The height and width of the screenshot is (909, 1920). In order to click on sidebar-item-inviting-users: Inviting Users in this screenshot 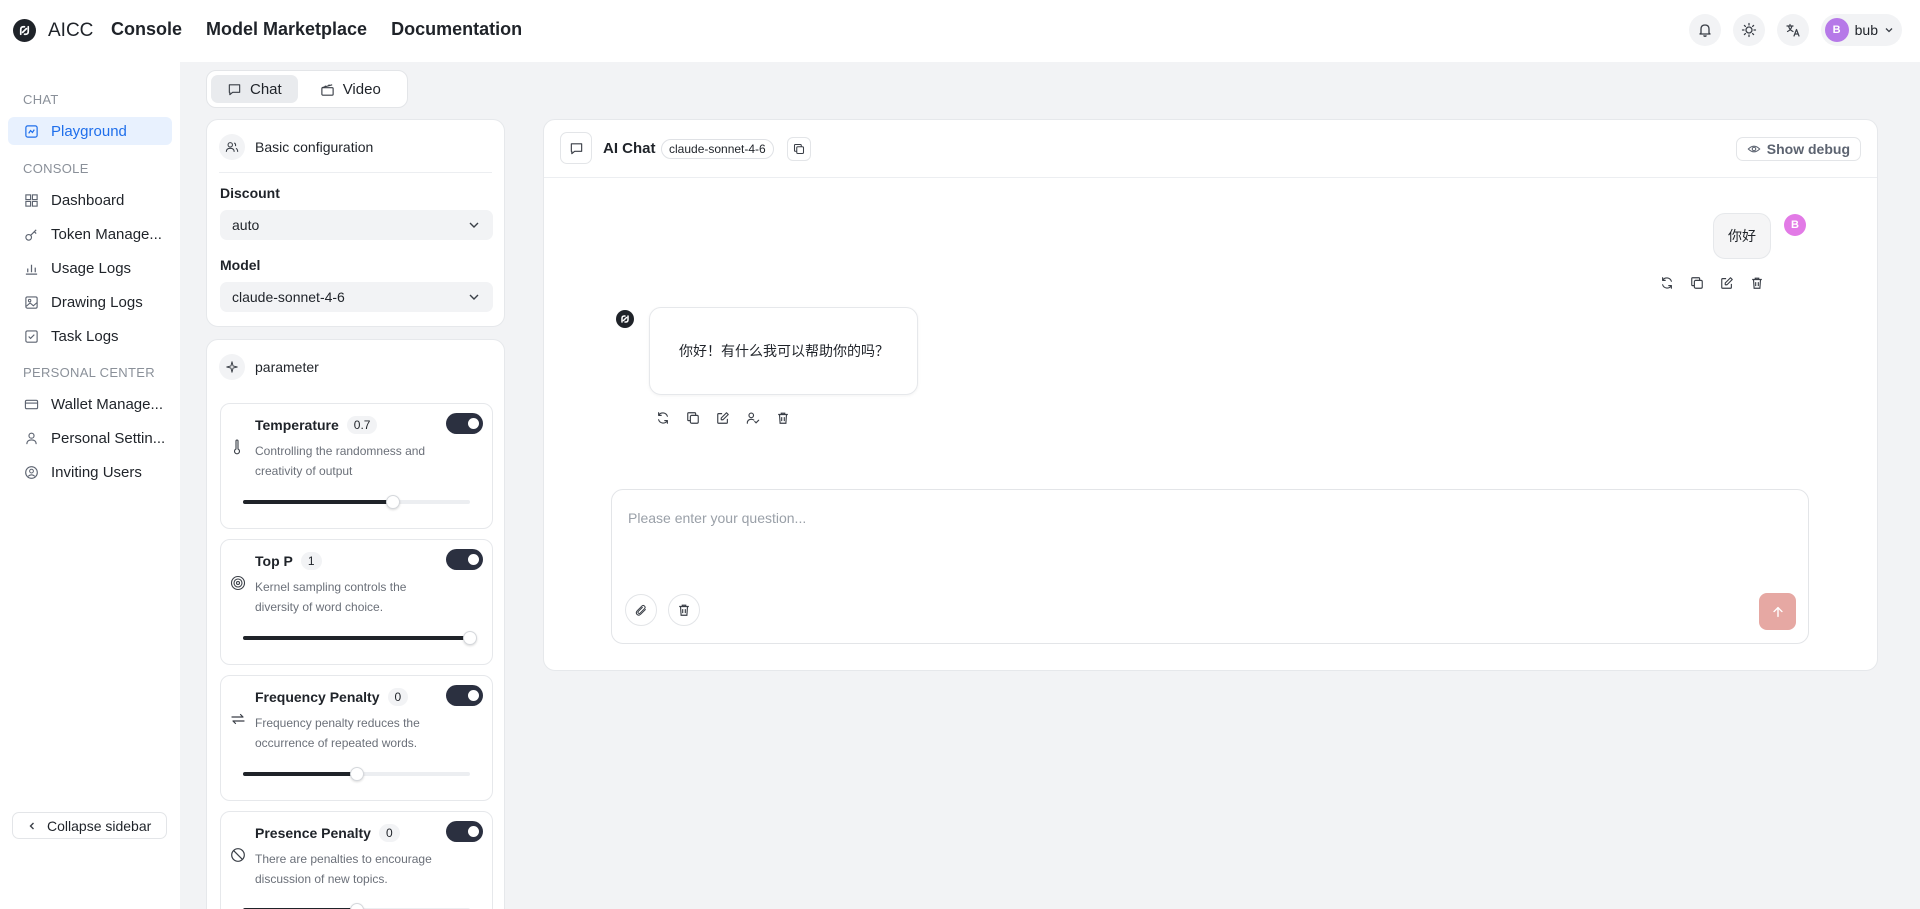, I will do `click(90, 472)`.